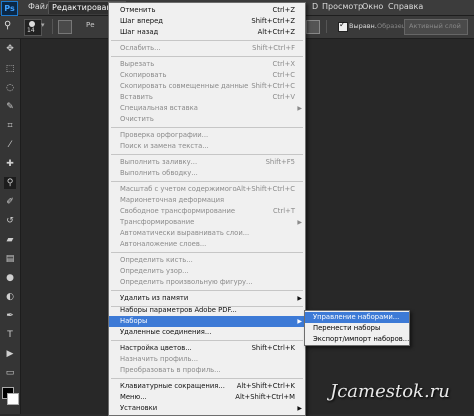  I want to click on align-label: Выравн., so click(363, 26).